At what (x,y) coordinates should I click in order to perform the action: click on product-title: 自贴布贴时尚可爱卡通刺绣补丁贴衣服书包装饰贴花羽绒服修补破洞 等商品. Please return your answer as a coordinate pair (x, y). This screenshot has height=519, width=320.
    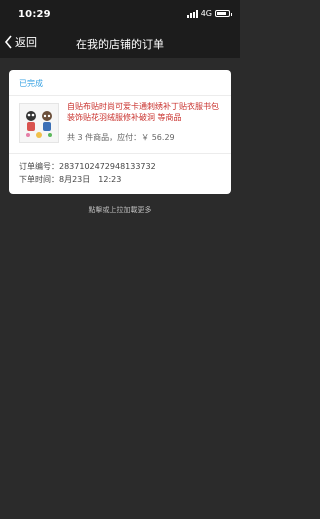
    Looking at the image, I should click on (146, 112).